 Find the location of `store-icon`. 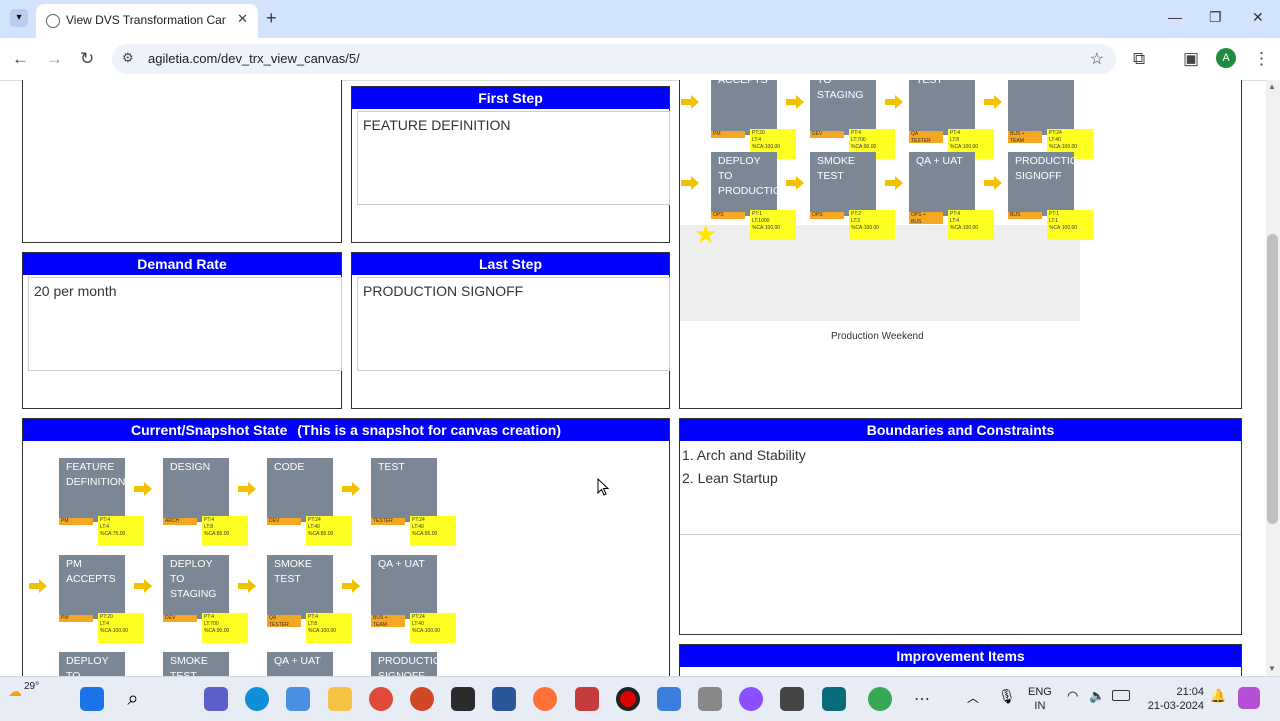

store-icon is located at coordinates (298, 699).